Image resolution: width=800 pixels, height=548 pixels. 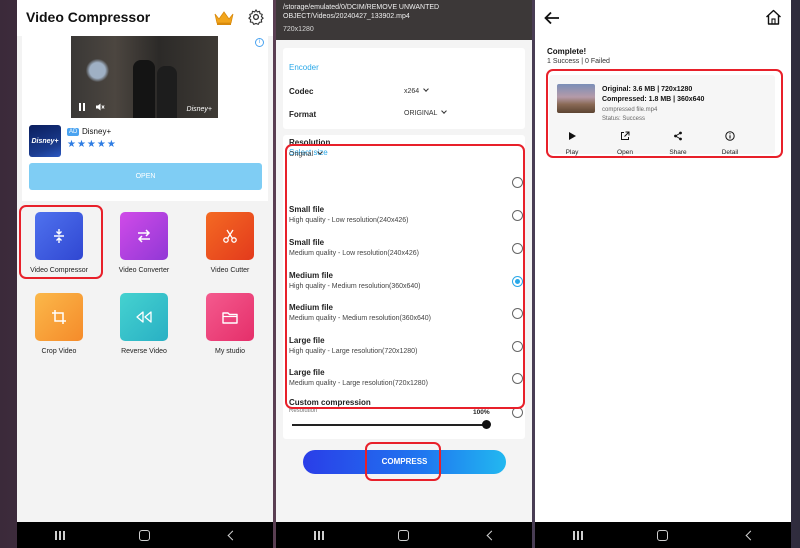 I want to click on tool-video-converter: Video Converter, so click(x=144, y=243).